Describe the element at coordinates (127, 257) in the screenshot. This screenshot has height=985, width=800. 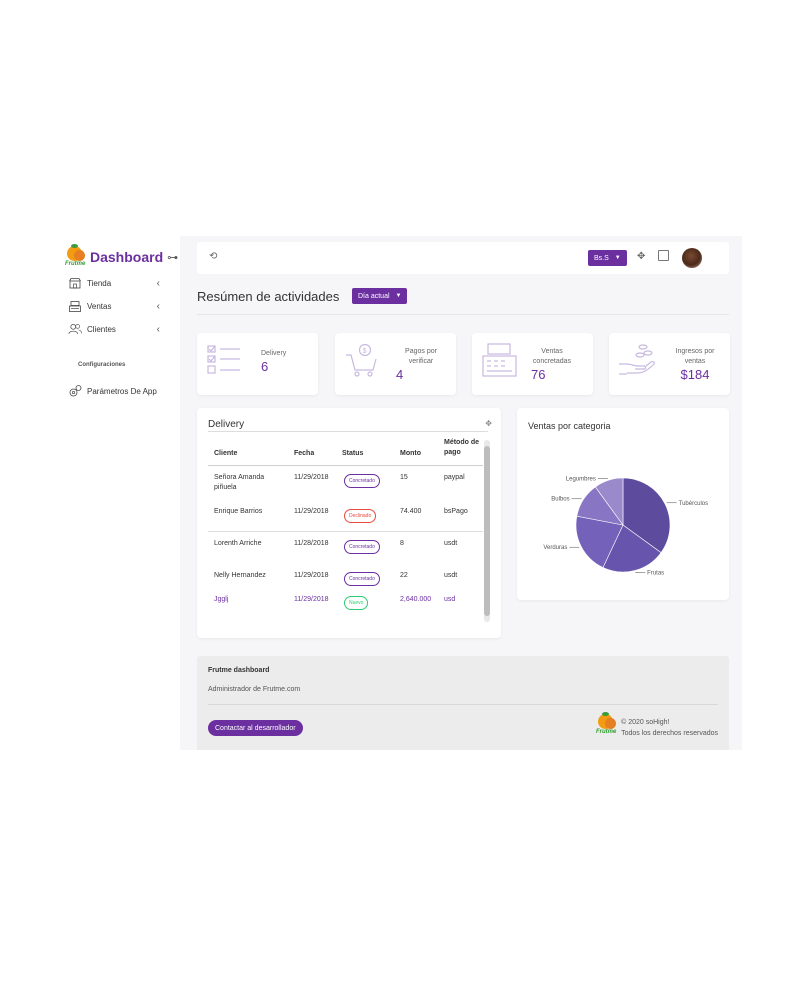
I see `brand-title: Dashboard` at that location.